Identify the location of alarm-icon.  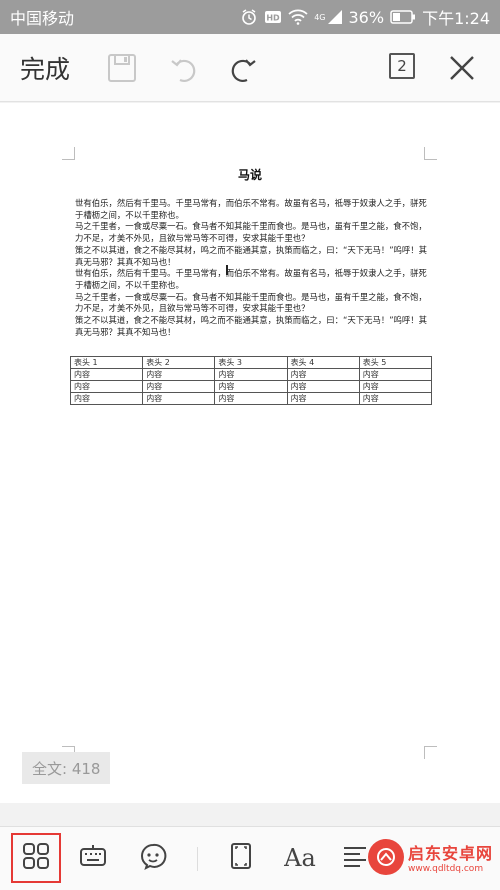
(249, 17).